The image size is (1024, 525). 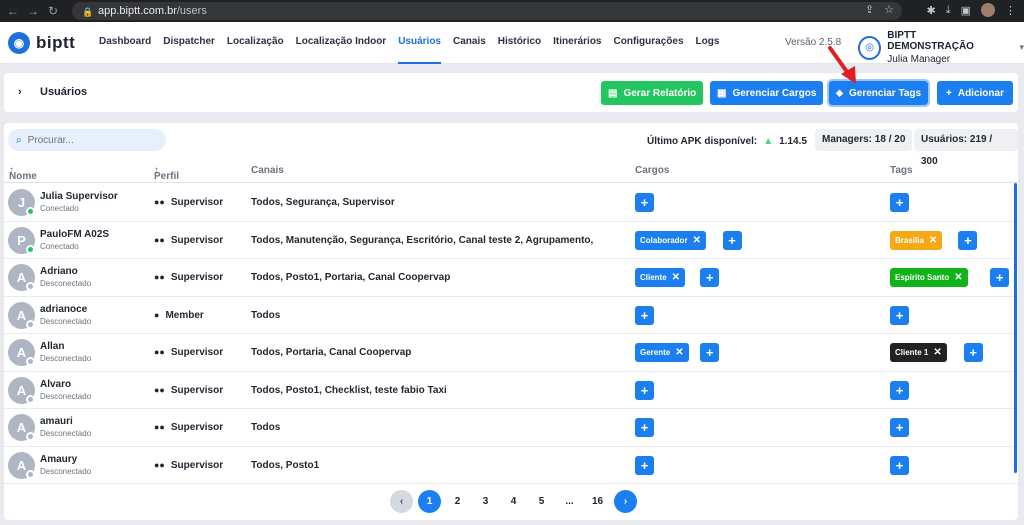 I want to click on user-name: adrianoce, so click(x=63, y=309).